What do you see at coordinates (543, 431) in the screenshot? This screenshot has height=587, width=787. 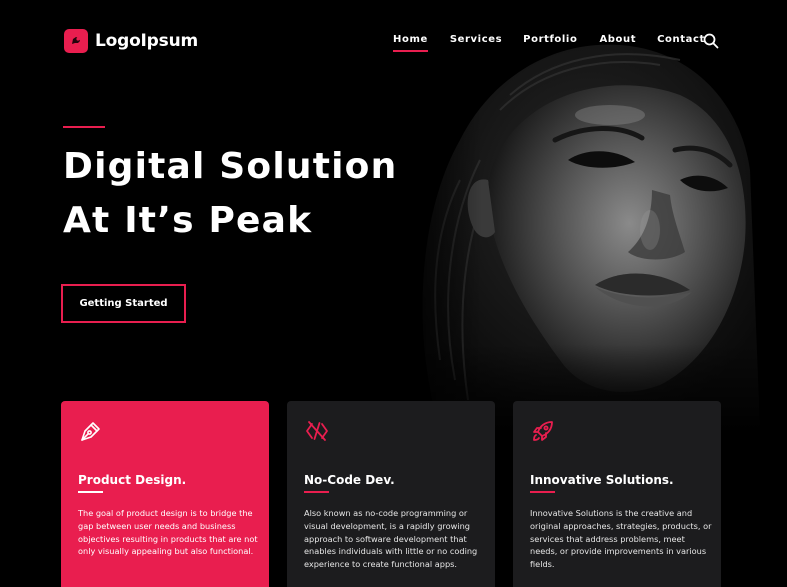 I see `rocket-icon` at bounding box center [543, 431].